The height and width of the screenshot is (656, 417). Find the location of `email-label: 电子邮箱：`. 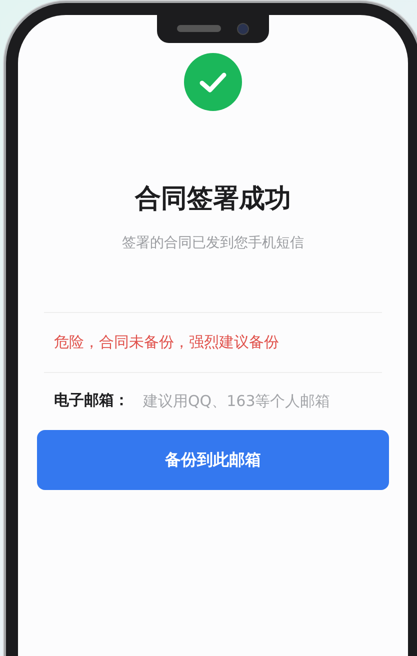

email-label: 电子邮箱： is located at coordinates (91, 400).